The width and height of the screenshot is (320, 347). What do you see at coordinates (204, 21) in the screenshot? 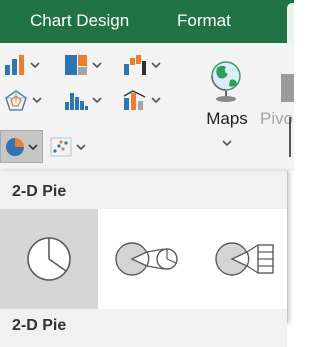
I see `tab-format: Format` at bounding box center [204, 21].